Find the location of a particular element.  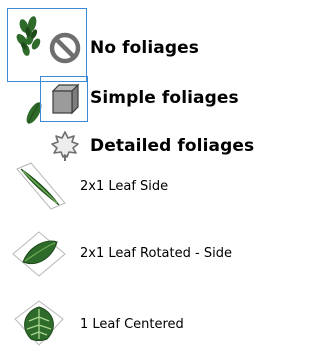

no-symbol-icon is located at coordinates (65, 48).